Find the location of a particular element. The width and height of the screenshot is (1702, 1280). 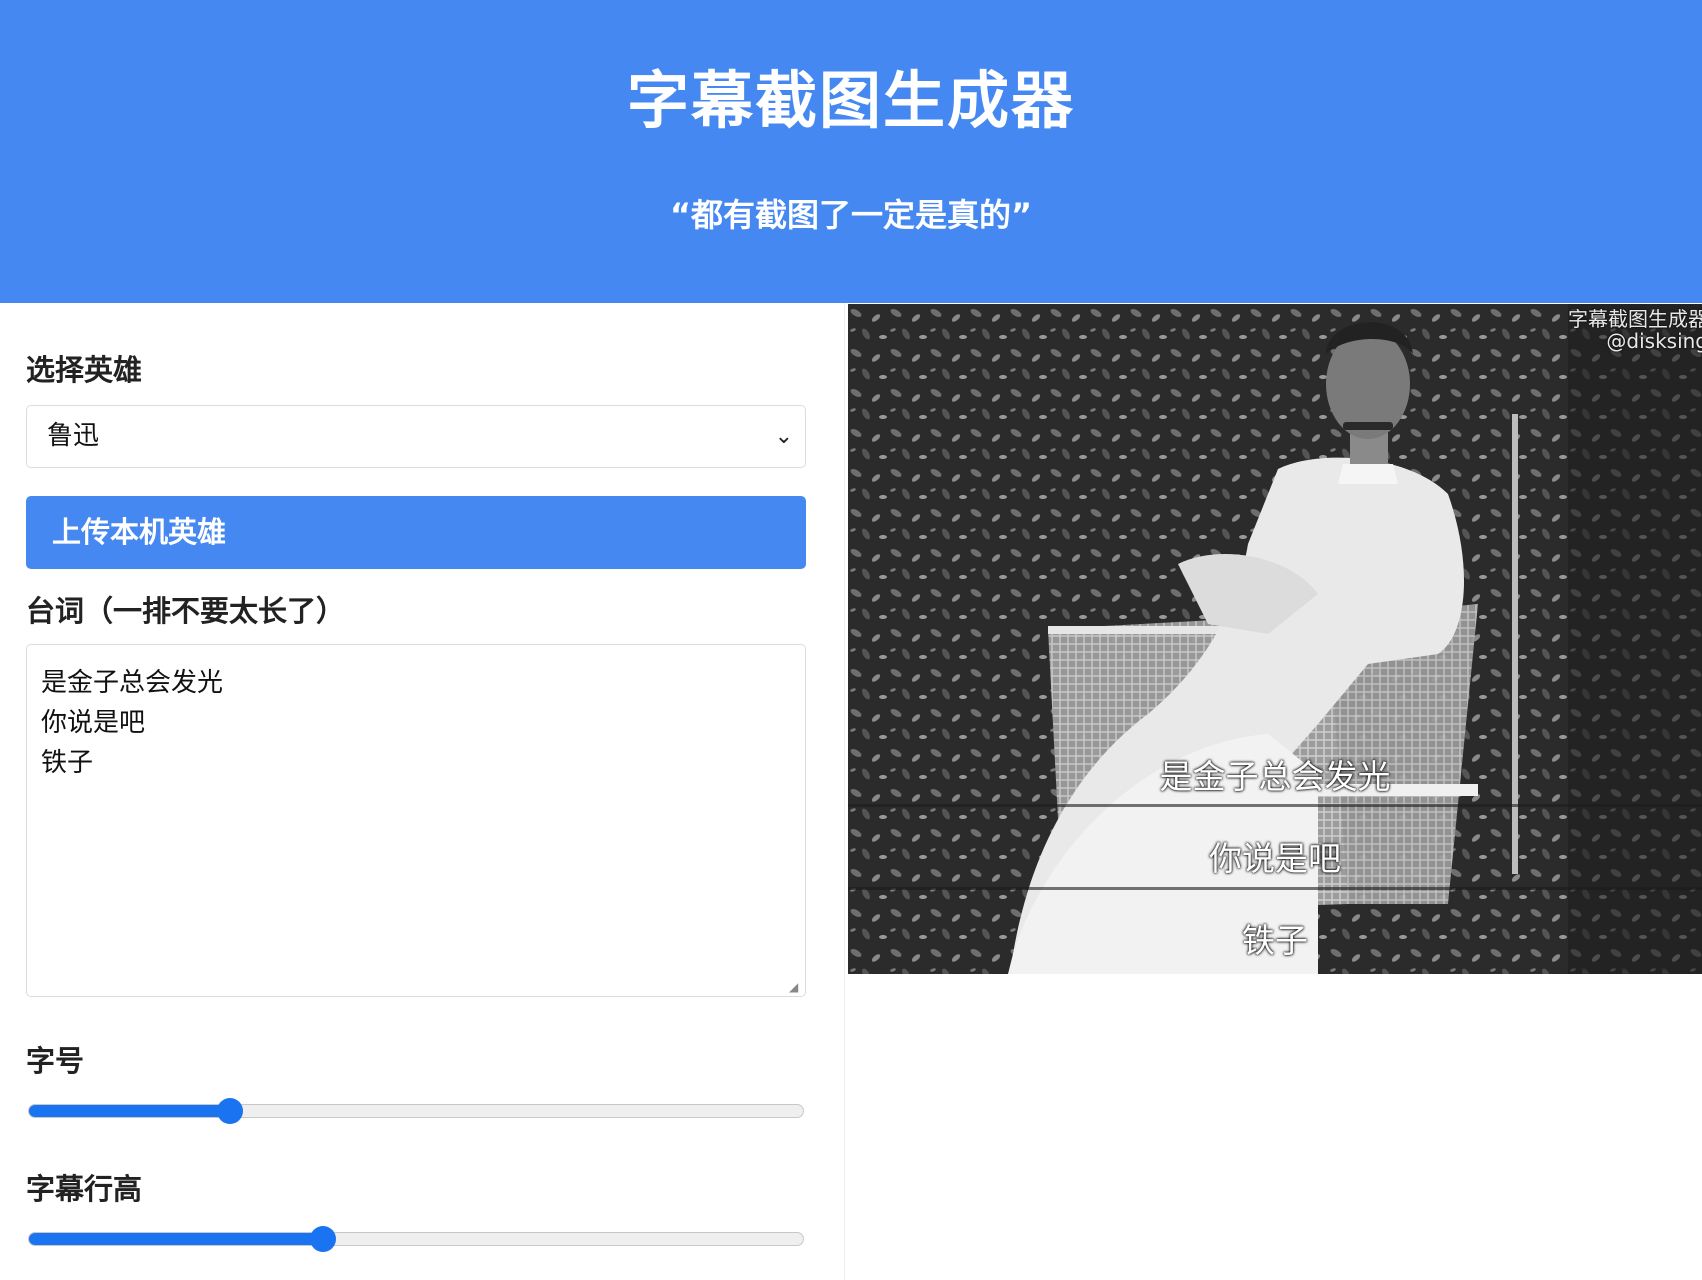

subtitle-line-2: 你说是吧 is located at coordinates (1275, 858).